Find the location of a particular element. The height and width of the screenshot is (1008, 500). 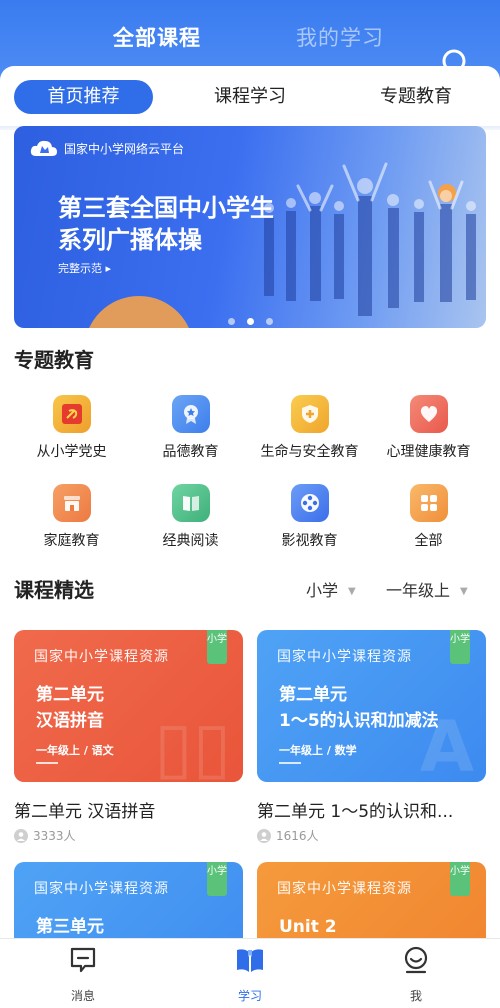

subtab-course-learning: 课程学习 is located at coordinates (250, 97).